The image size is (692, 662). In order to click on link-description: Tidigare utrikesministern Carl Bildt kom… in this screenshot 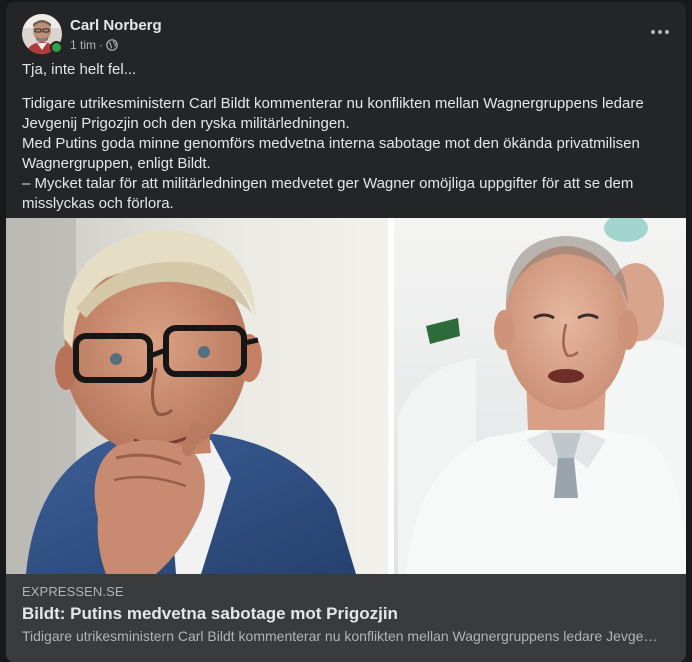, I will do `click(342, 636)`.